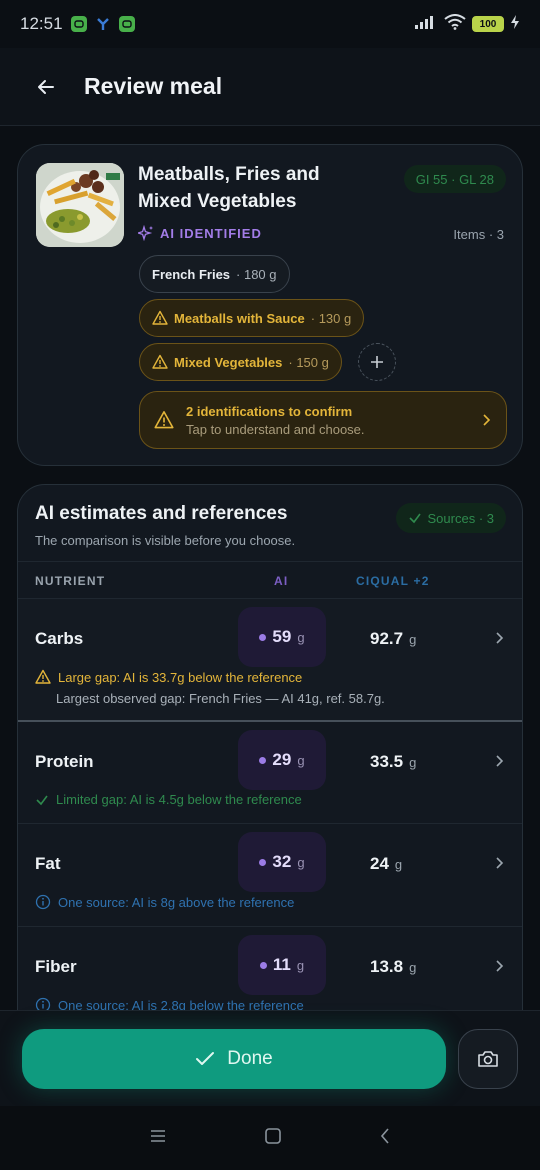 The height and width of the screenshot is (1170, 540). What do you see at coordinates (228, 362) in the screenshot?
I see `food-item-name: Mixed Vegetables` at bounding box center [228, 362].